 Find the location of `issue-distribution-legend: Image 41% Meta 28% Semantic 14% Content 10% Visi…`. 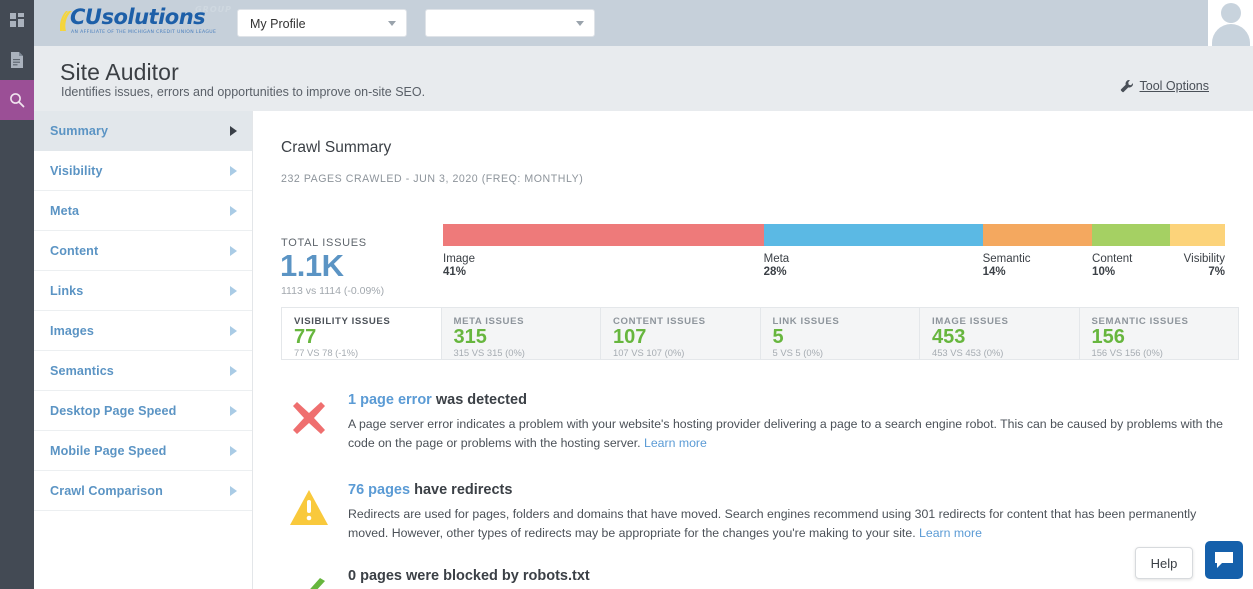

issue-distribution-legend: Image 41% Meta 28% Semantic 14% Content 10% Visi… is located at coordinates (834, 251).